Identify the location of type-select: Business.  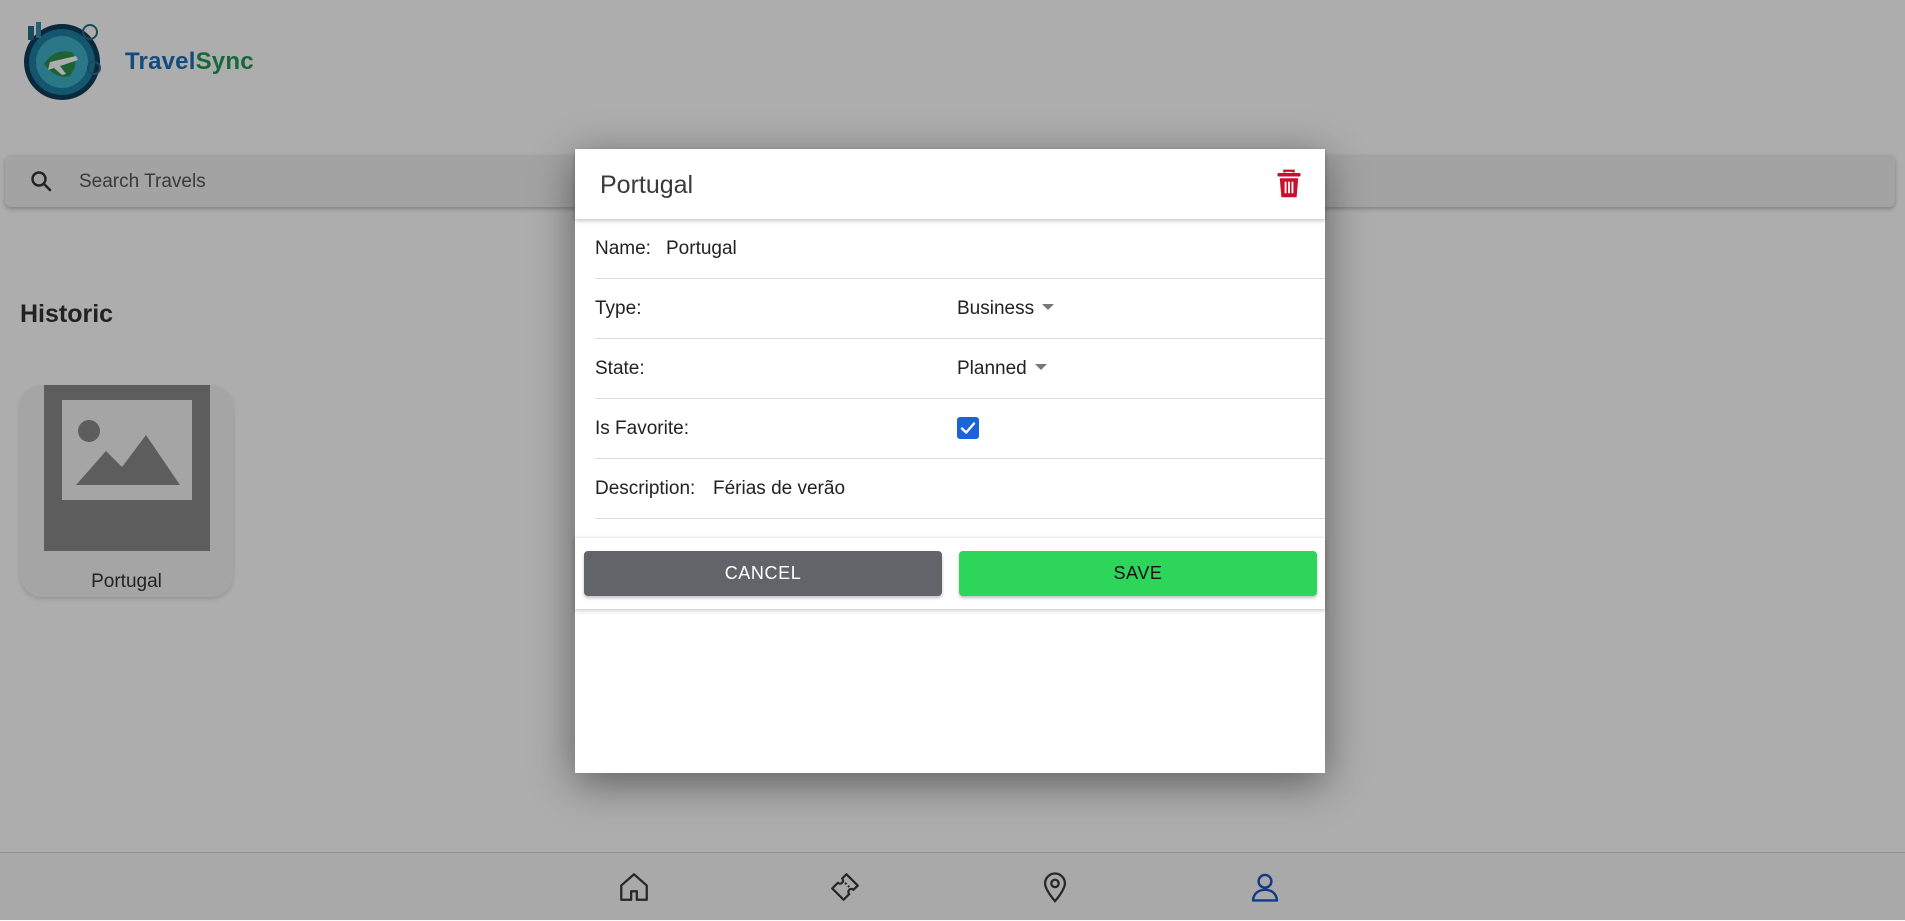
(1006, 309).